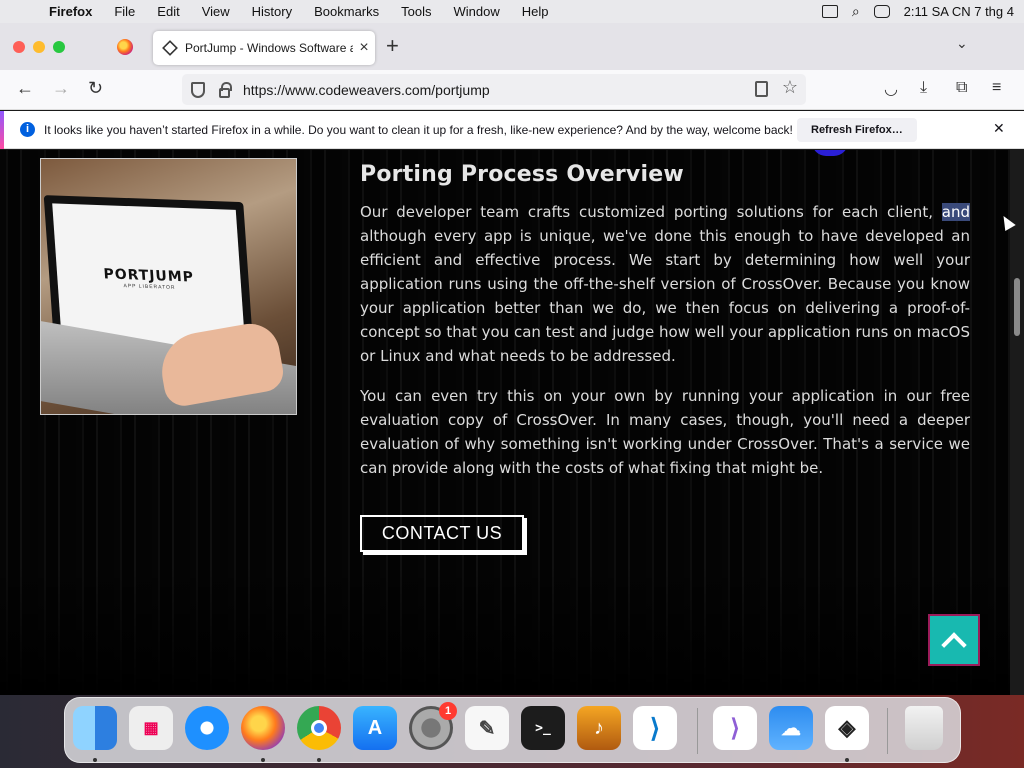 This screenshot has height=768, width=1024. Describe the element at coordinates (170, 48) in the screenshot. I see `codeweavers-favicon-icon` at that location.